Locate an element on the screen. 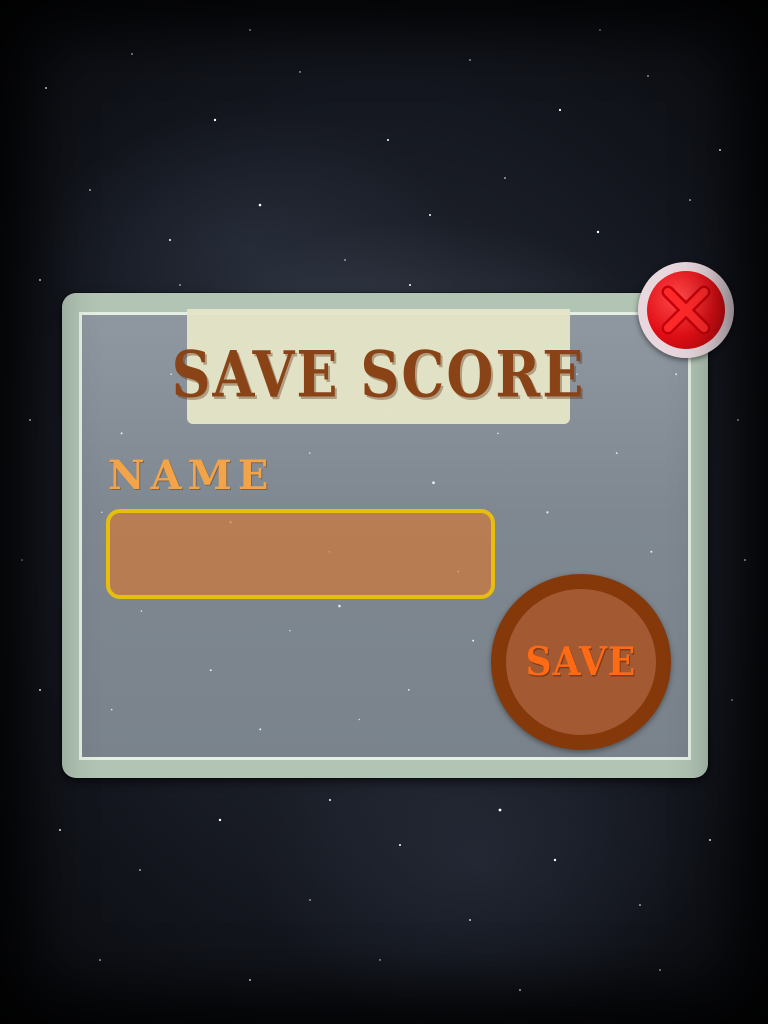 This screenshot has width=768, height=1024. title-plate: SAVE SCORE is located at coordinates (377, 366).